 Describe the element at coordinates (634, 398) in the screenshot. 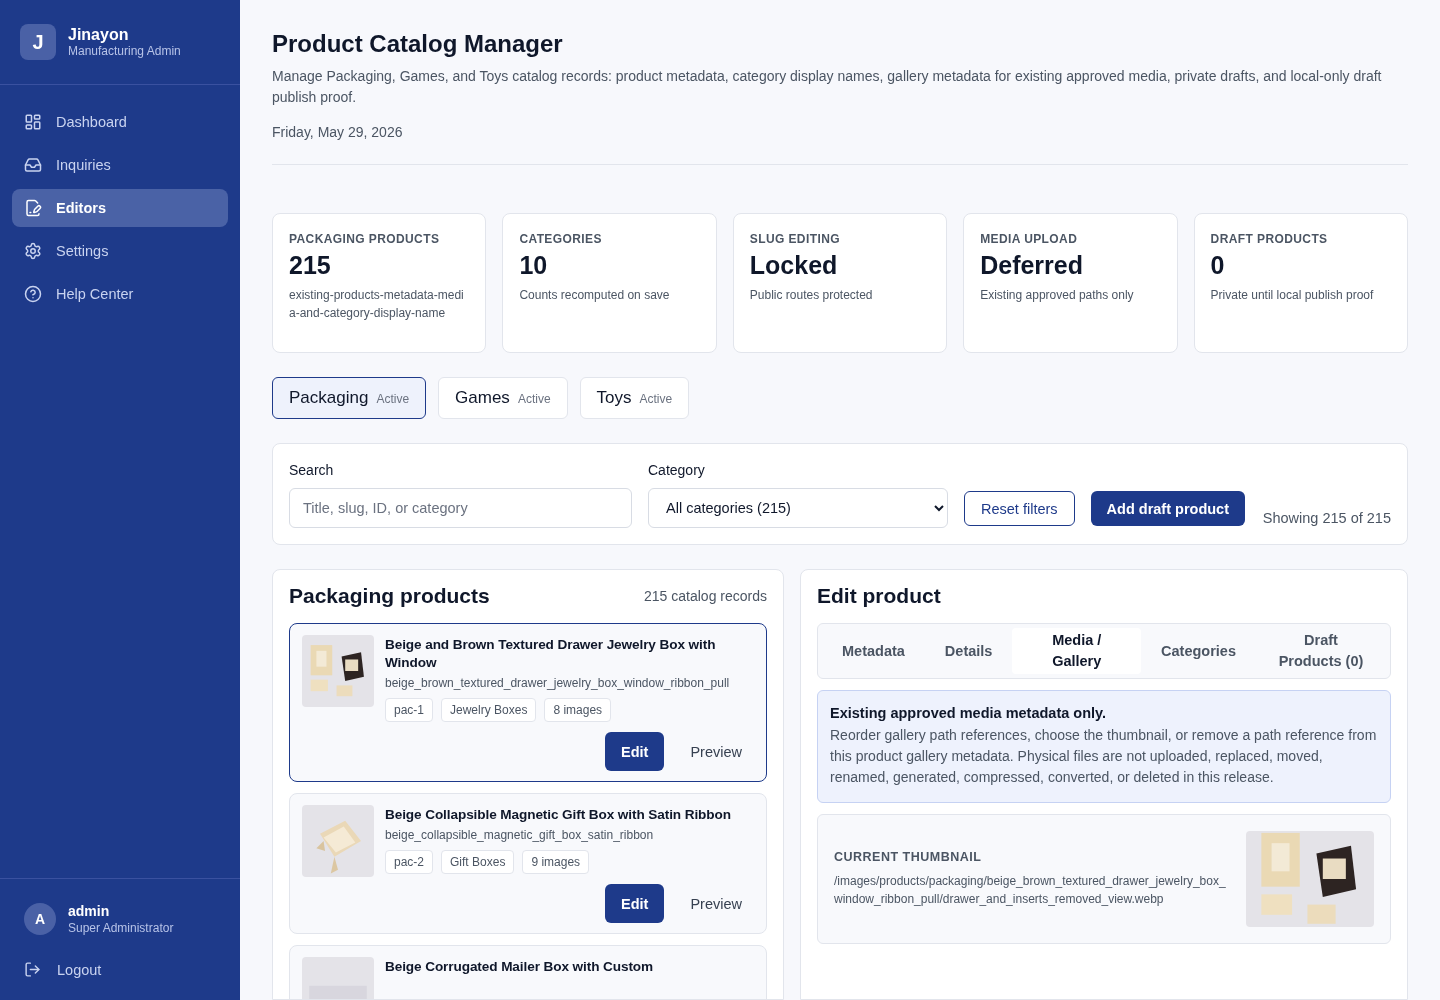

I see `catalog-tab: Toys Active` at that location.